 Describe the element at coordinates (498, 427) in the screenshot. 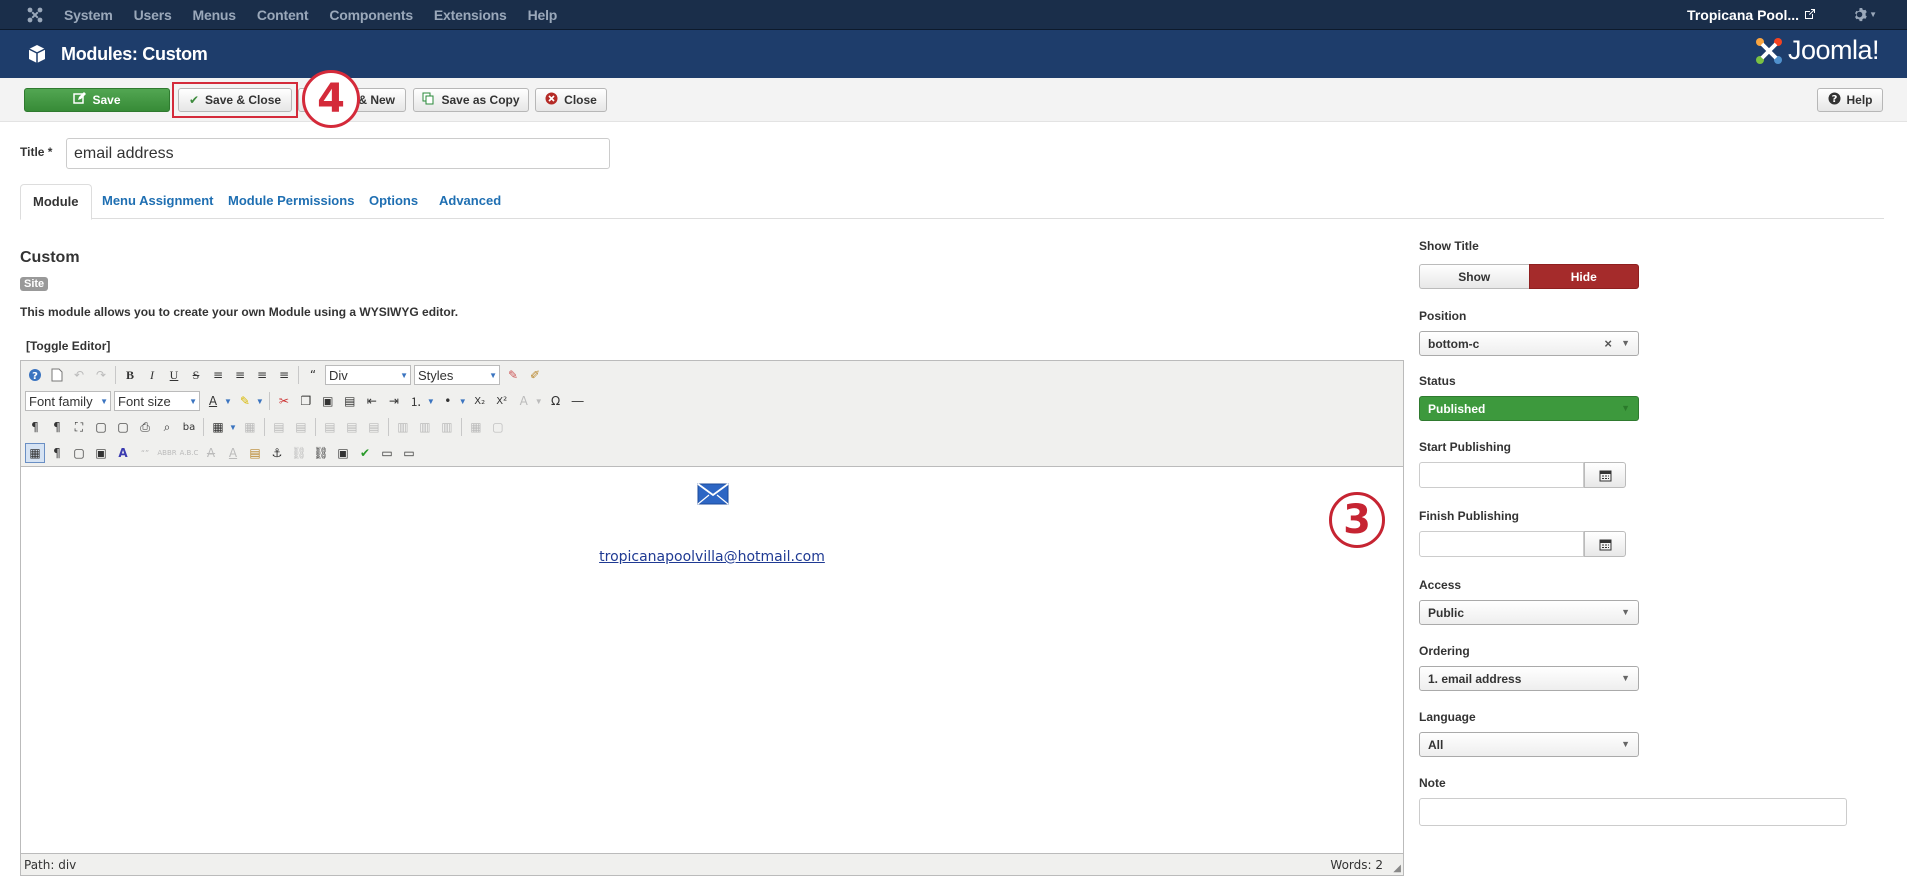

I see `merge-cells-icon: ▢` at that location.